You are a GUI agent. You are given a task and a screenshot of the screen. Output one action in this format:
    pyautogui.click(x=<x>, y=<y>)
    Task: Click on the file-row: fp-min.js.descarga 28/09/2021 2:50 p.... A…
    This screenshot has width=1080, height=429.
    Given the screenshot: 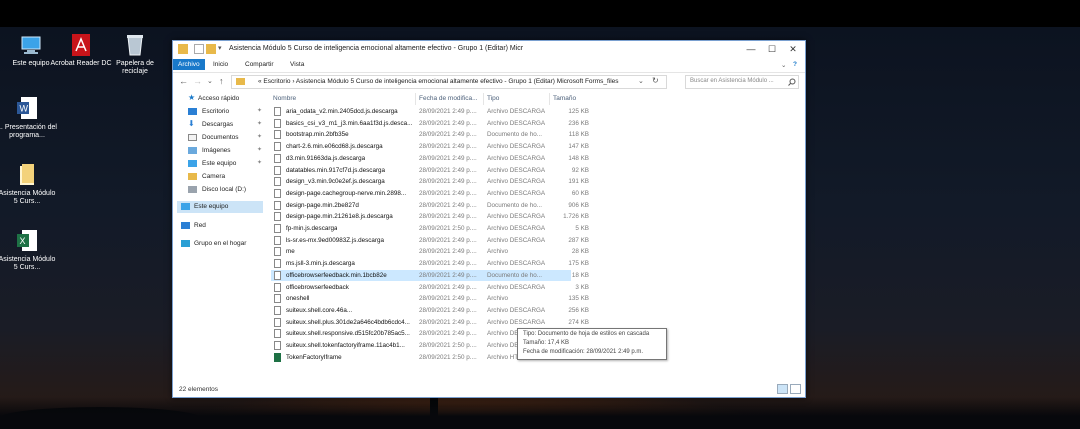 What is the action you would take?
    pyautogui.click(x=430, y=229)
    